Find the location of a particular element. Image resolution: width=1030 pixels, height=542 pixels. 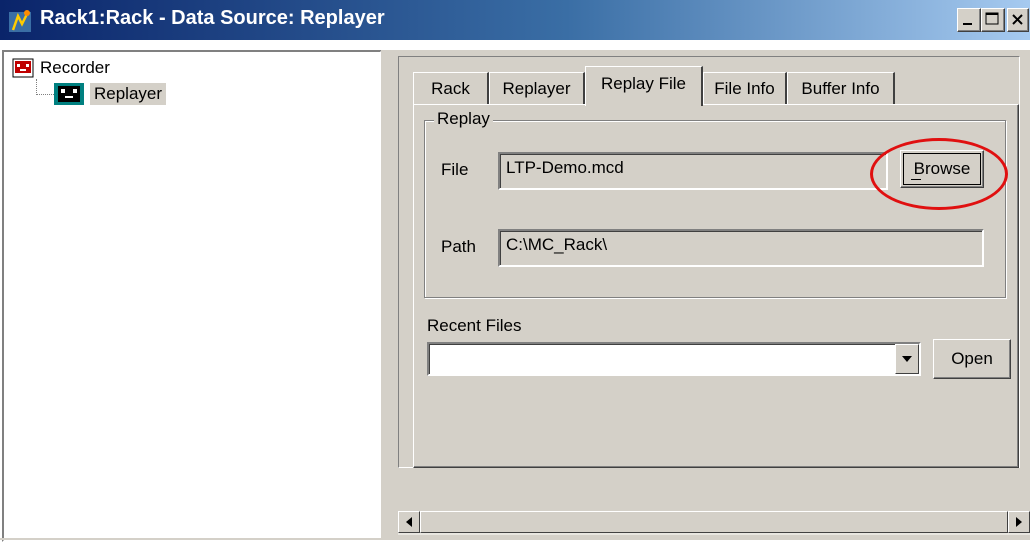

maximize-button is located at coordinates (993, 20).